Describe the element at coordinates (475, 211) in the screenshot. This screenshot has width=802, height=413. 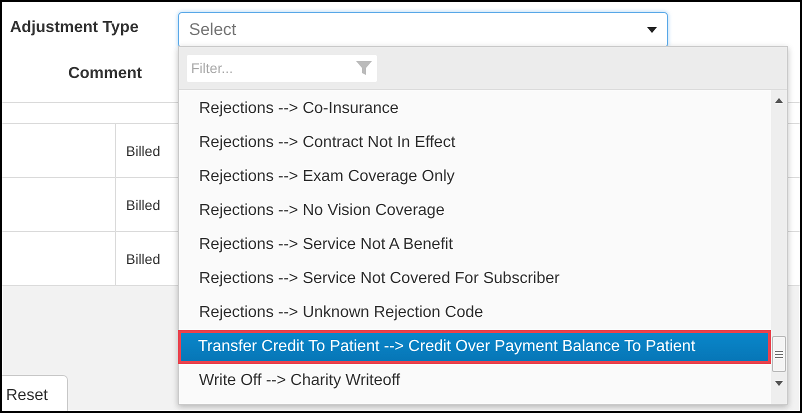
I see `dropdown-option: Rejections --> No Vision Coverage` at that location.